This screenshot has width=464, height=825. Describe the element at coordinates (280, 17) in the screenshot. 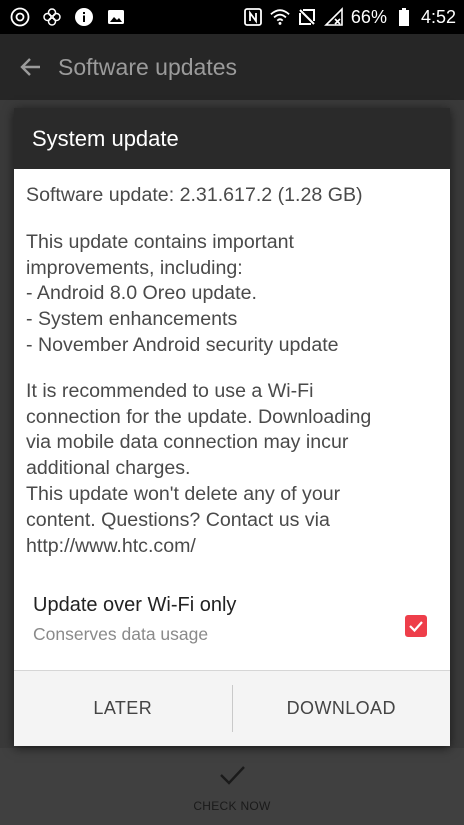

I see `wifi-icon` at that location.